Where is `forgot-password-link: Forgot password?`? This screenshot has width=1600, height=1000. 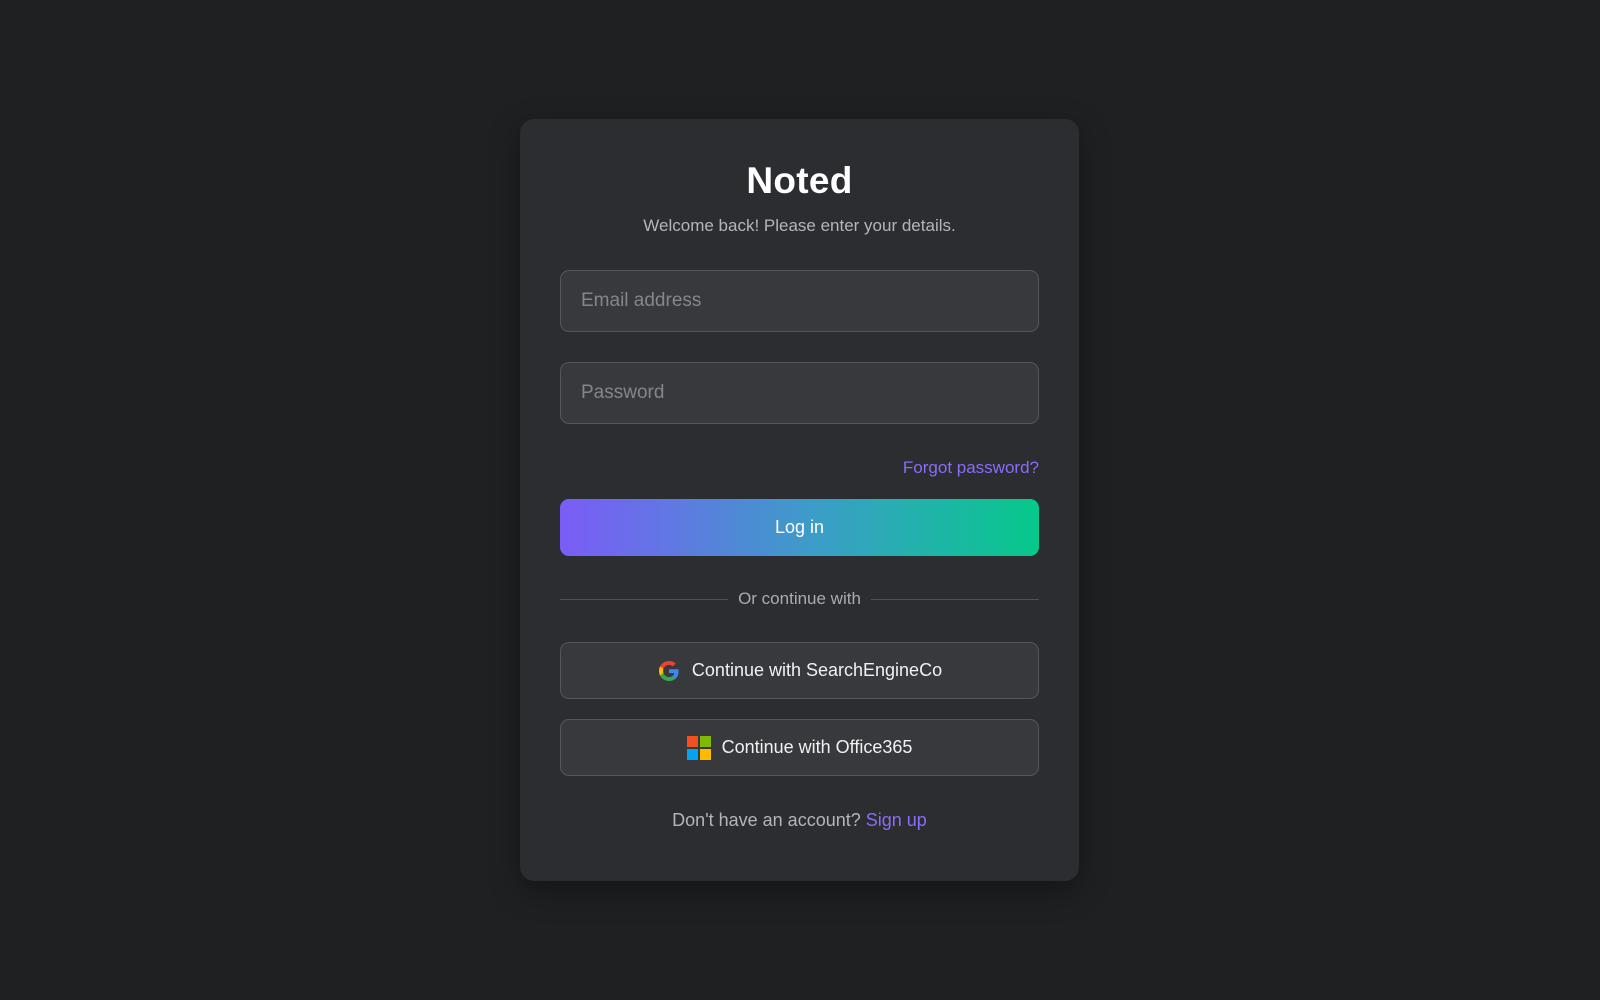 forgot-password-link: Forgot password? is located at coordinates (971, 467).